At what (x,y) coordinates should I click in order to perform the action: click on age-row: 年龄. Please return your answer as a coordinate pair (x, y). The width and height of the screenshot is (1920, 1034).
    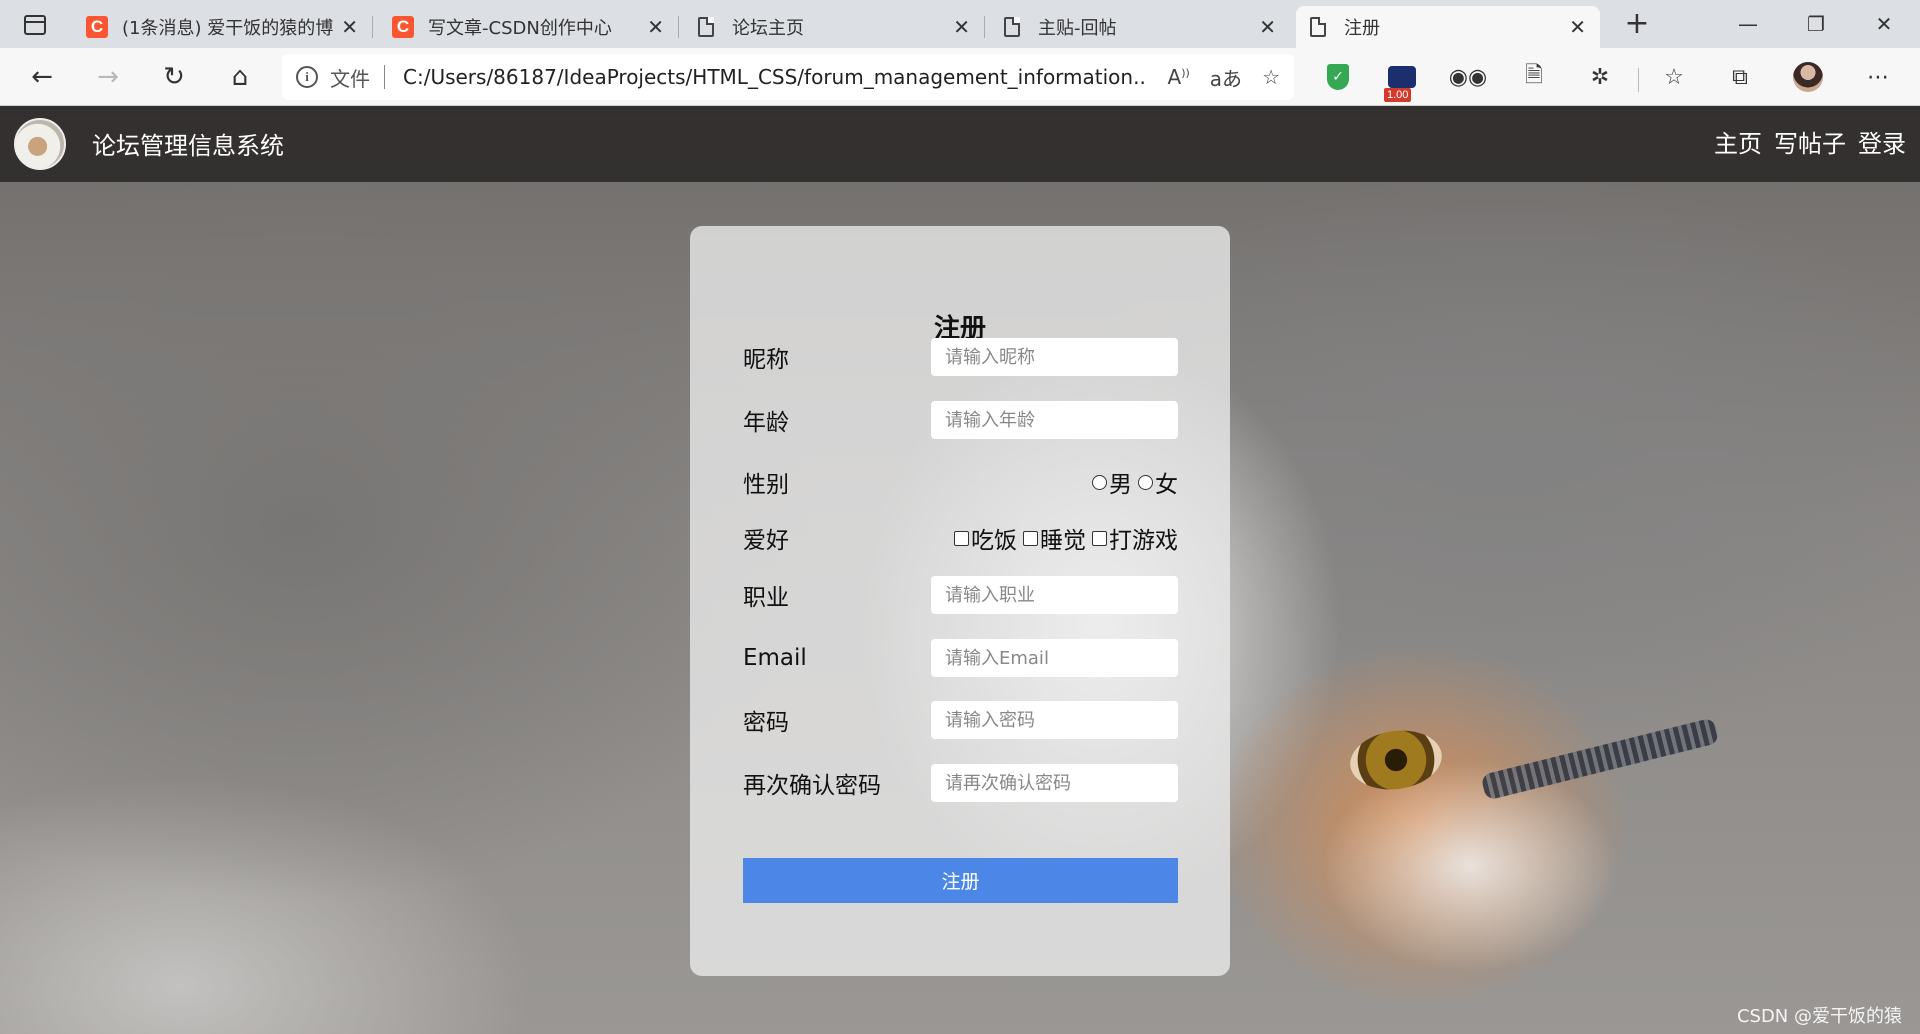
    Looking at the image, I should click on (960, 420).